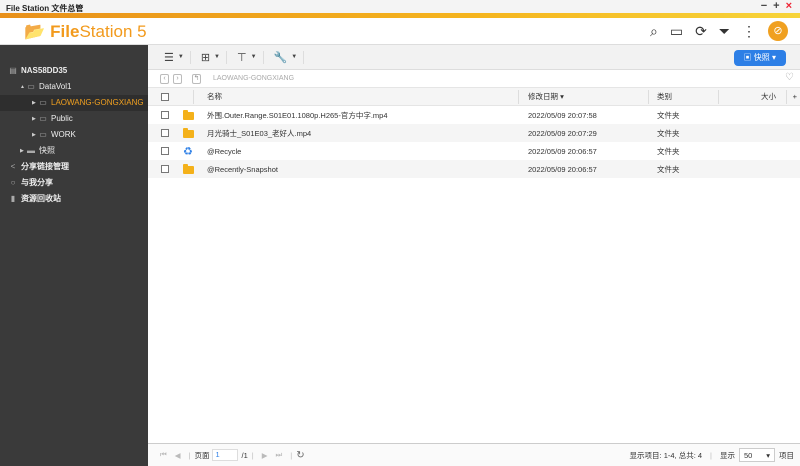 The image size is (800, 466). I want to click on page-input: 1, so click(225, 455).